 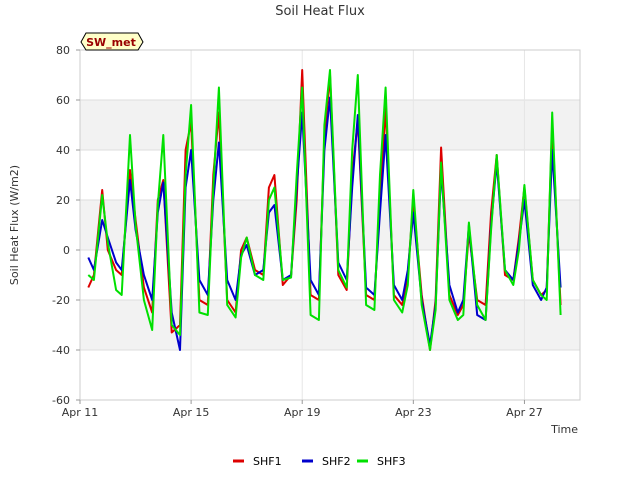 What do you see at coordinates (66, 225) in the screenshot?
I see `y-axis-ticks: -60-40-20020406080` at bounding box center [66, 225].